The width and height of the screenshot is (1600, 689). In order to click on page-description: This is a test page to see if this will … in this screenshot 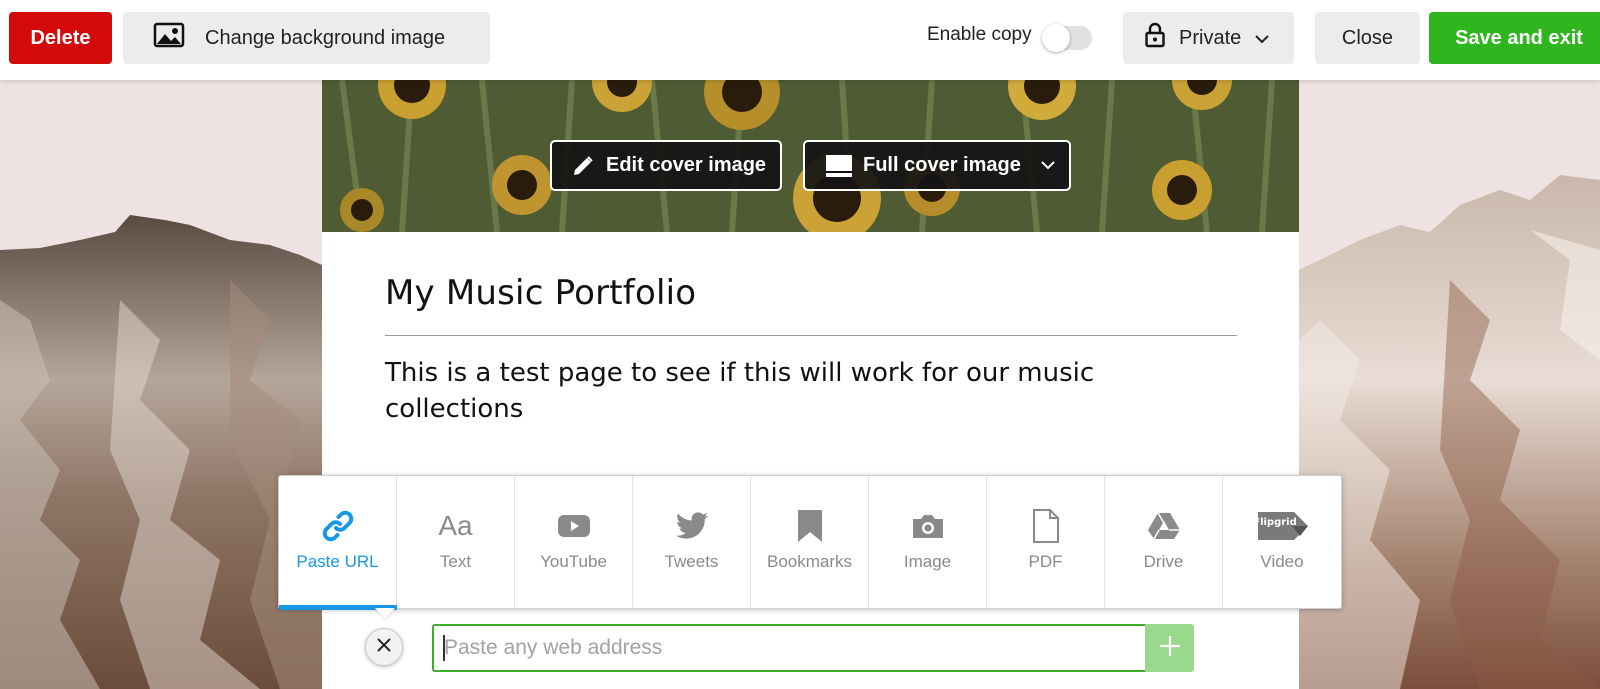, I will do `click(785, 391)`.